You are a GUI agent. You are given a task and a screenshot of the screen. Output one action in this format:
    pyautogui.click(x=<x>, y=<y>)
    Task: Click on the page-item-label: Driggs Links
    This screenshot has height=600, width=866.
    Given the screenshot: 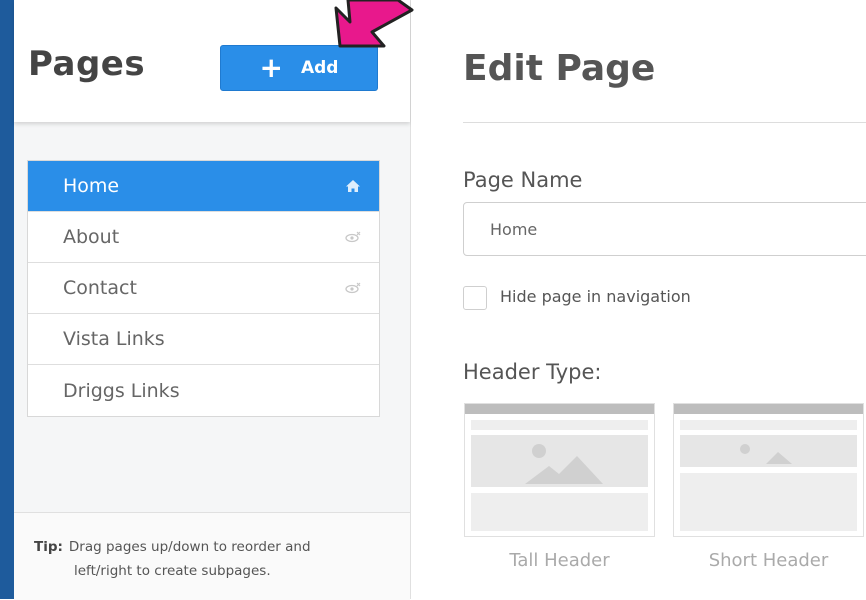 What is the action you would take?
    pyautogui.click(x=121, y=390)
    